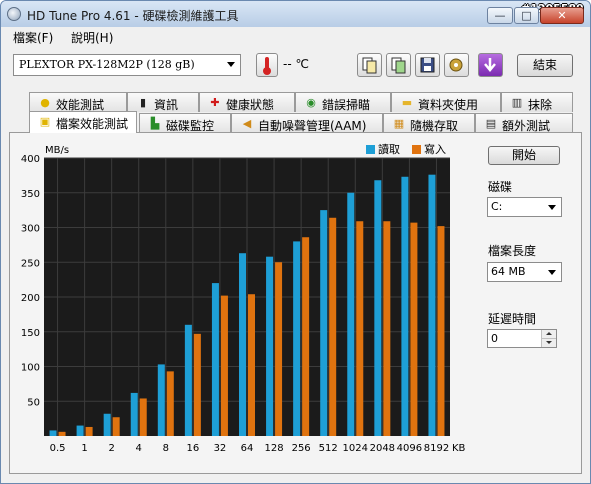  What do you see at coordinates (30, 159) in the screenshot?
I see `y-tick-label: 400` at bounding box center [30, 159].